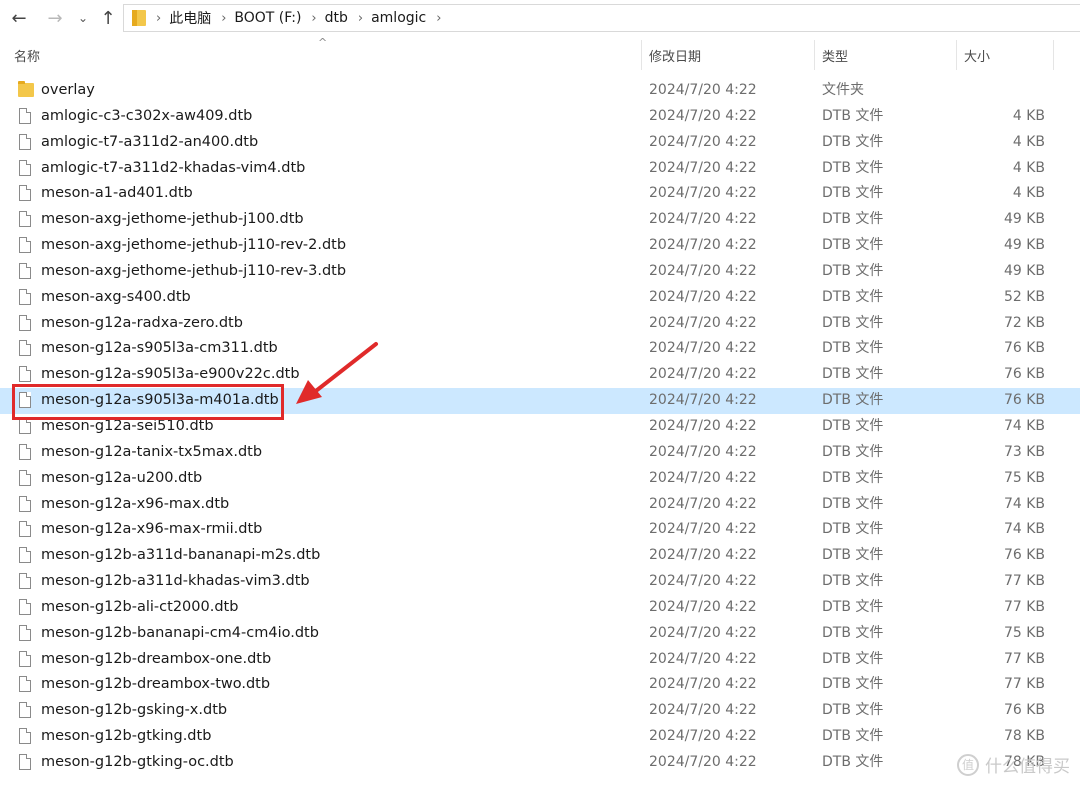  I want to click on annotation-arrow-icon, so click(337, 373).